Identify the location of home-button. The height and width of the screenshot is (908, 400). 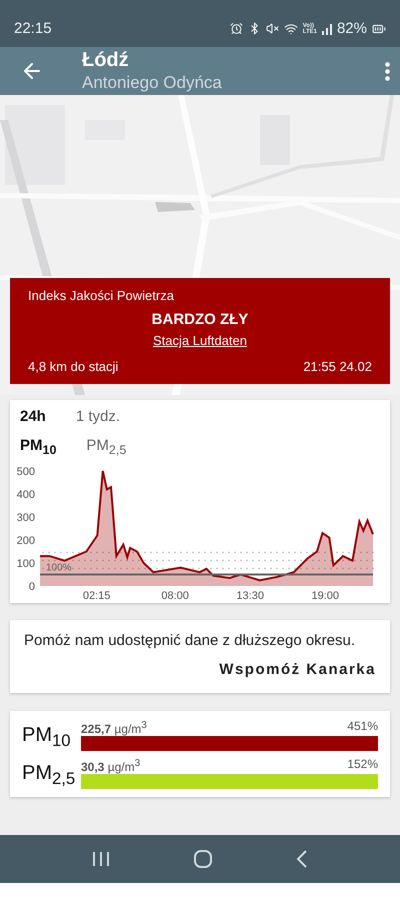
(203, 859).